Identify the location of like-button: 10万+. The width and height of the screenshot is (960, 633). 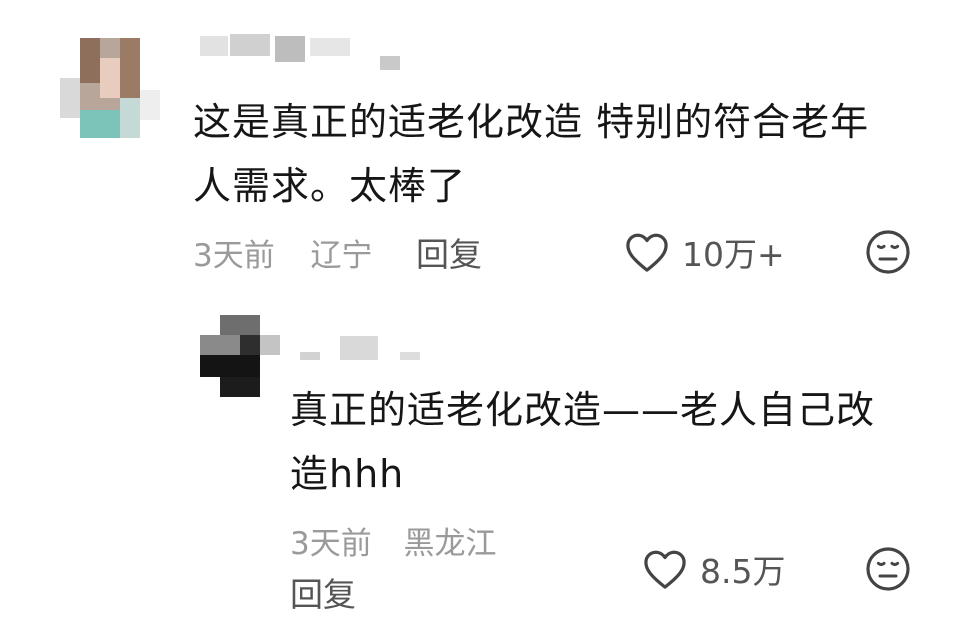
(704, 252).